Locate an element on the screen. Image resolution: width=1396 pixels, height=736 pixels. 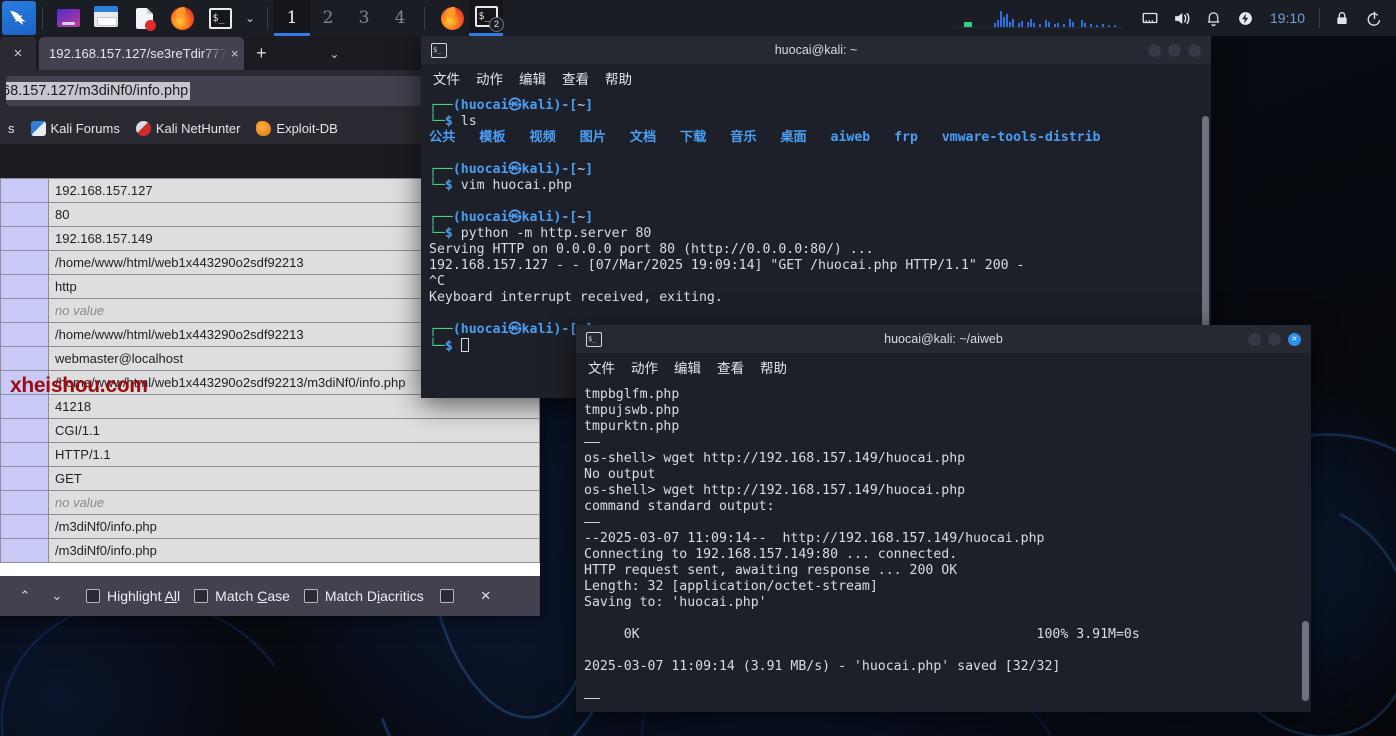
workspace-4: 4 is located at coordinates (400, 18).